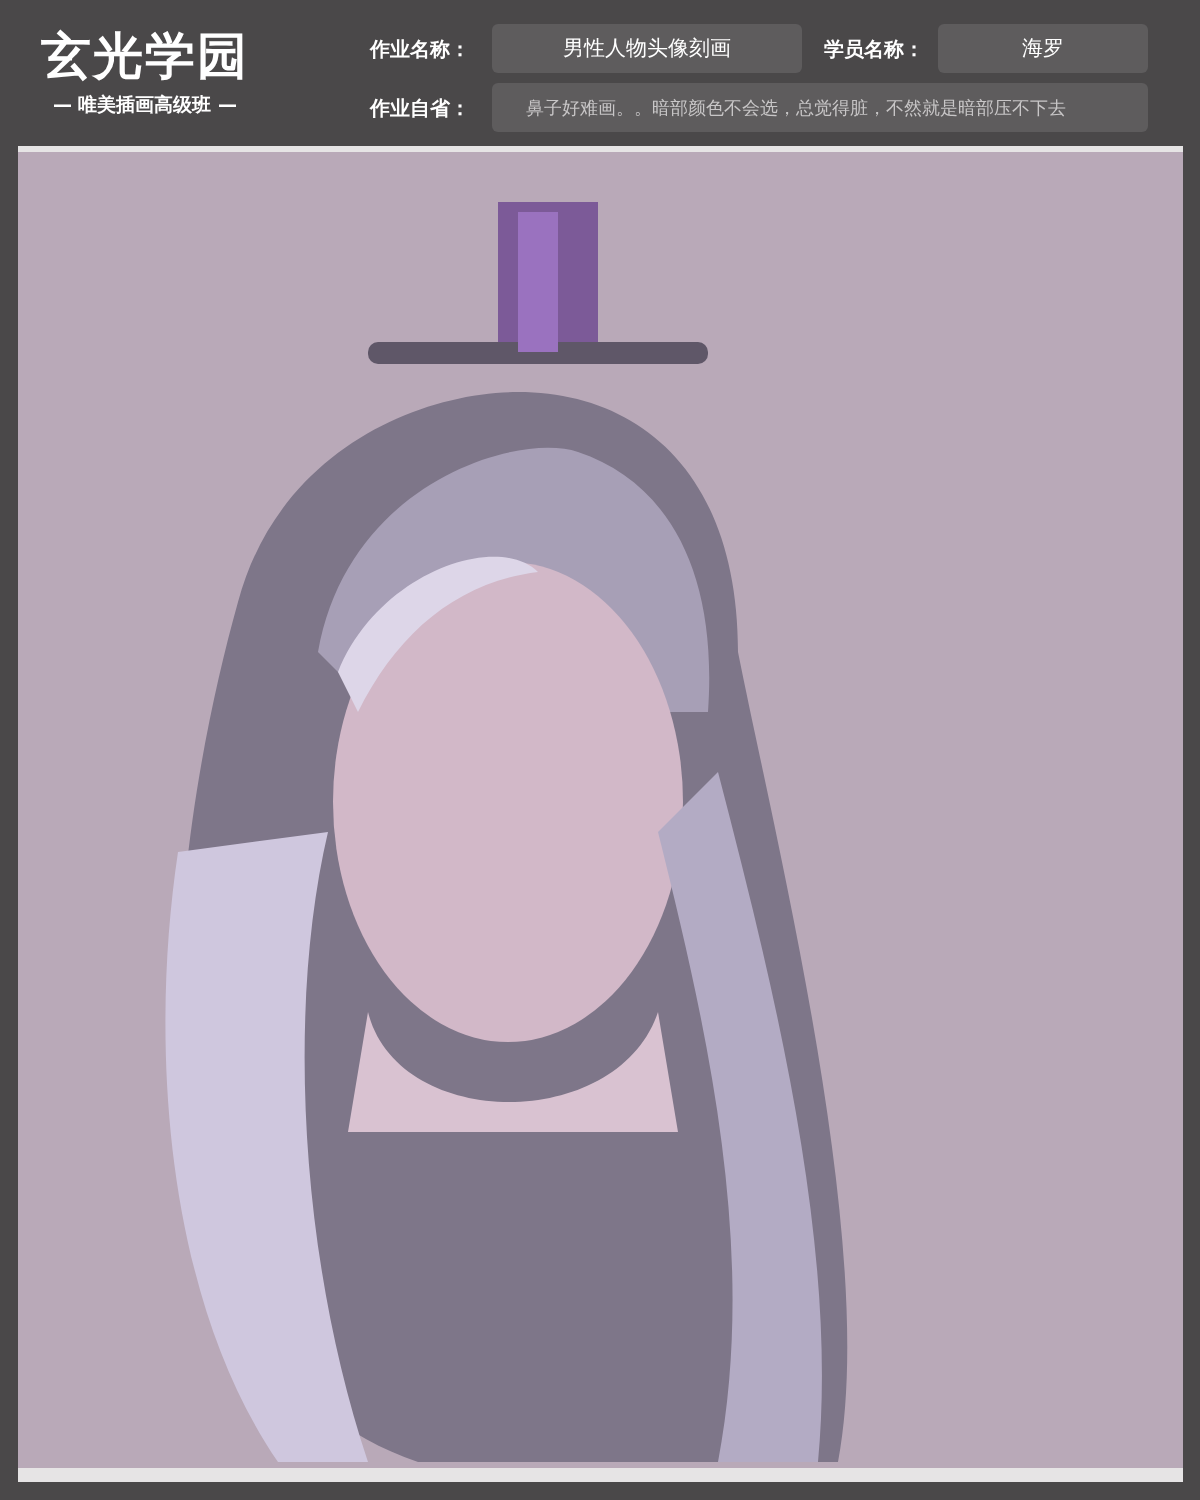 The width and height of the screenshot is (1200, 1500). What do you see at coordinates (145, 104) in the screenshot?
I see `tagline: — 唯美插画高级班 —` at bounding box center [145, 104].